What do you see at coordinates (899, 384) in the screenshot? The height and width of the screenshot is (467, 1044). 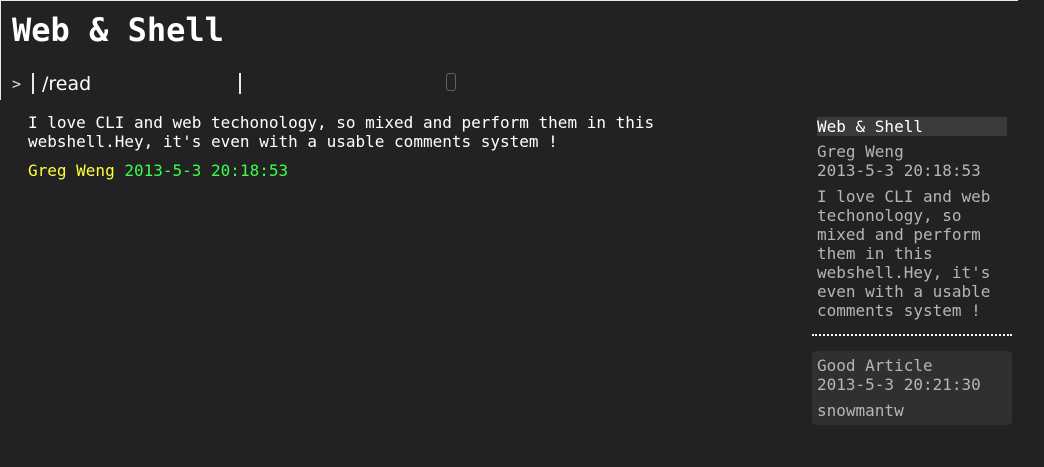 I see `comment-date: 2013-5-3 20:21:30` at bounding box center [899, 384].